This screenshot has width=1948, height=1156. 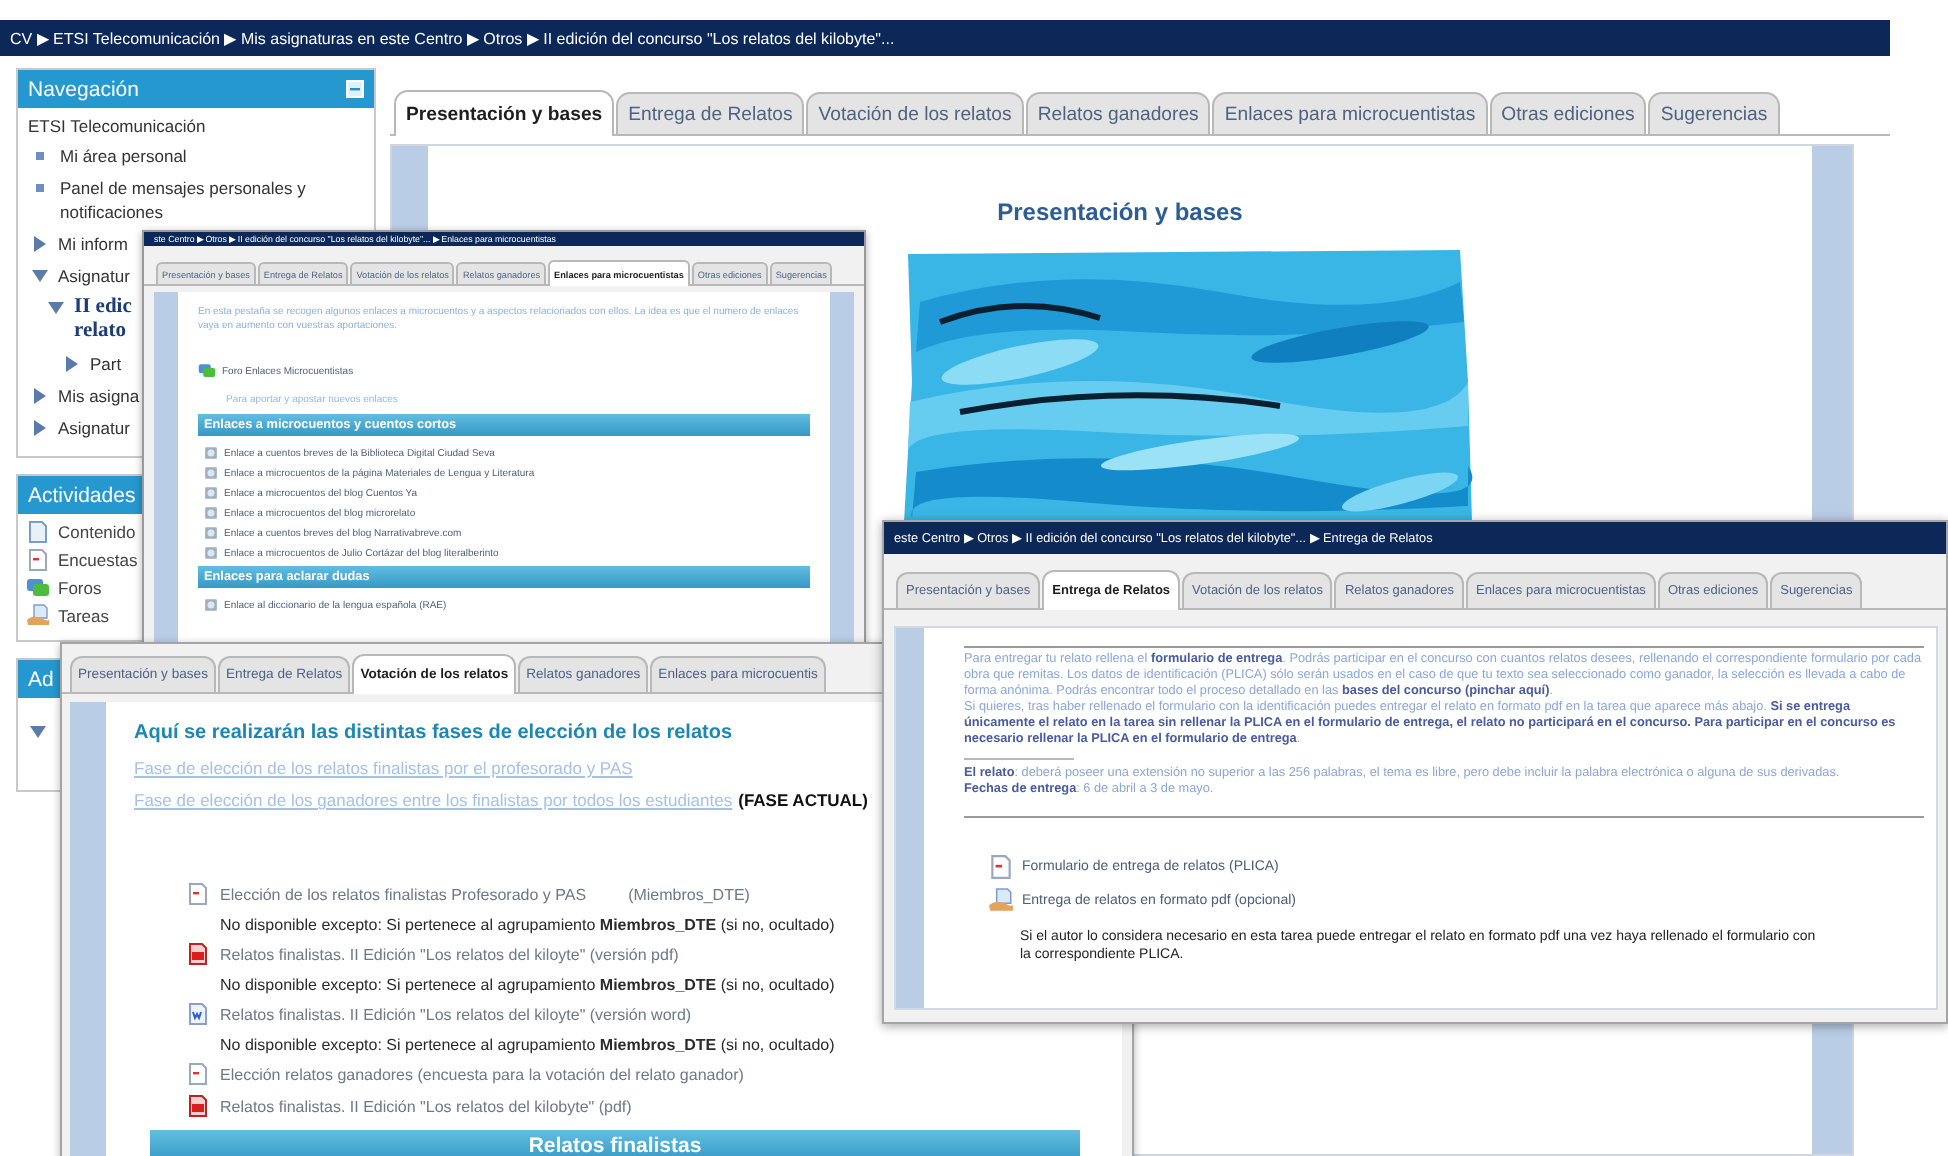 I want to click on tab: Sugerencias, so click(x=1714, y=113).